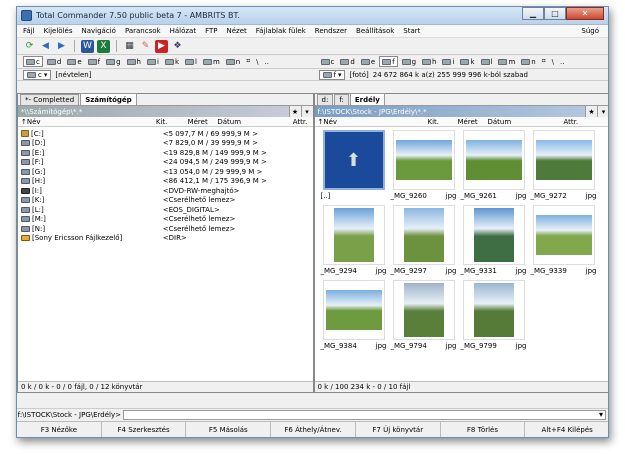  Describe the element at coordinates (165, 163) in the screenshot. I see `file-row: [F:] <24 094,5 M / 249 999,9 M >` at that location.